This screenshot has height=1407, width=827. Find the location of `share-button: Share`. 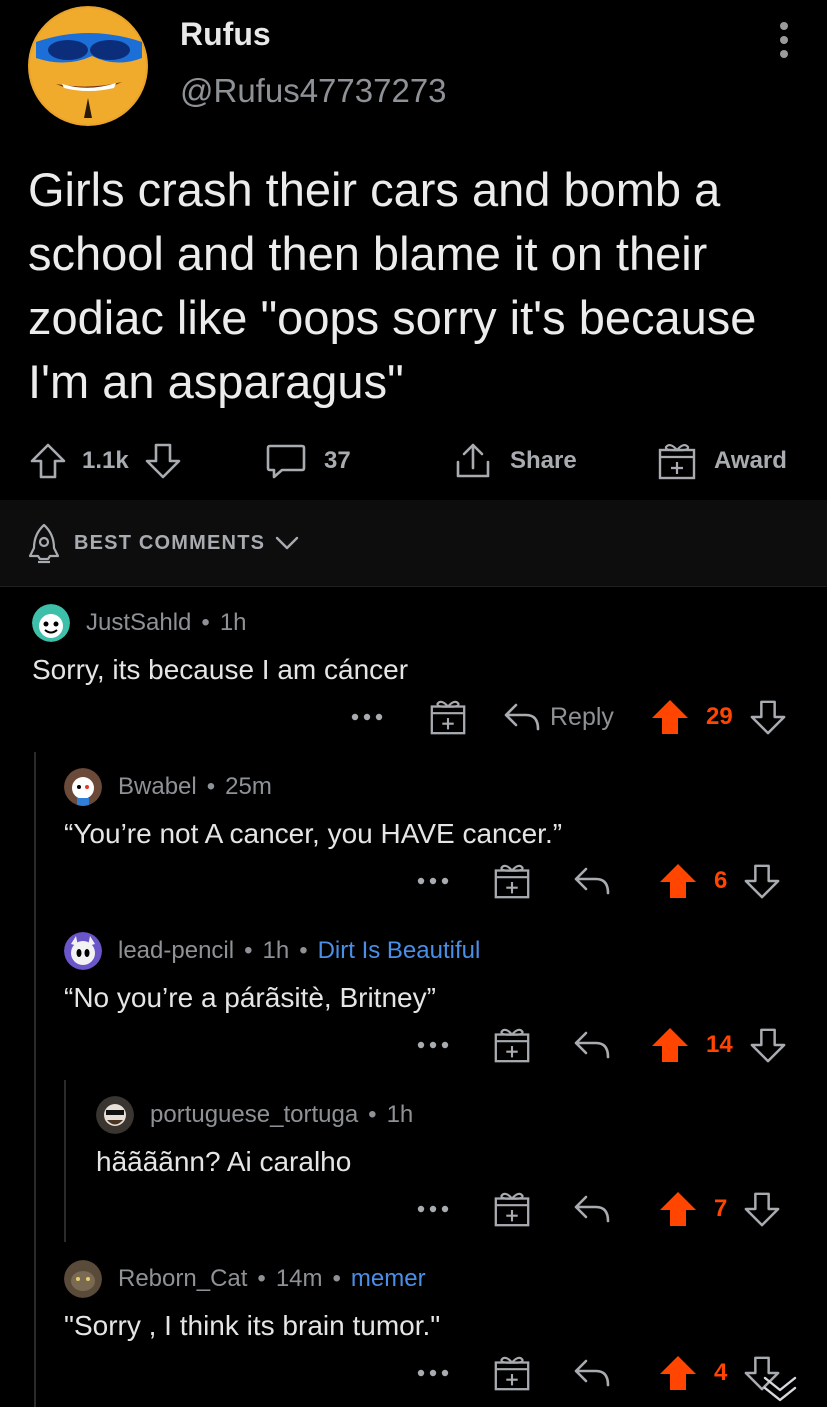

share-button: Share is located at coordinates (514, 461).